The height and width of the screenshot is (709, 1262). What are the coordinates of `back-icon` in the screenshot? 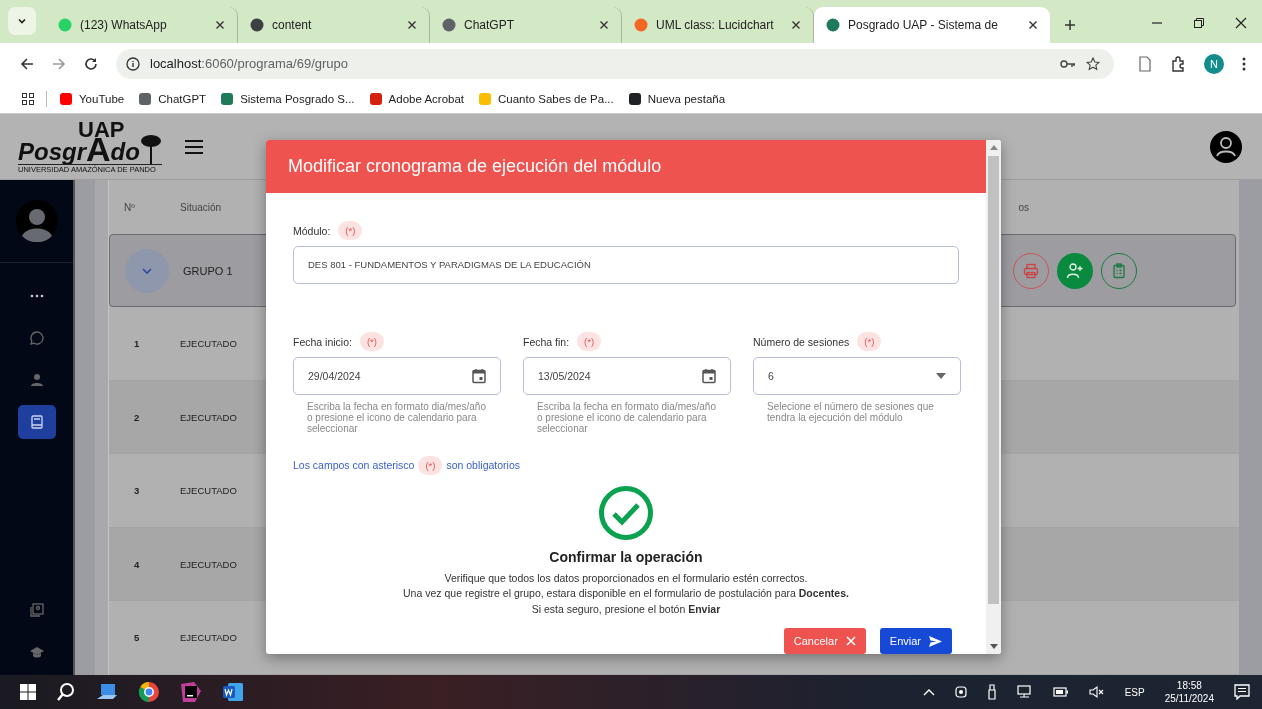 It's located at (27, 63).